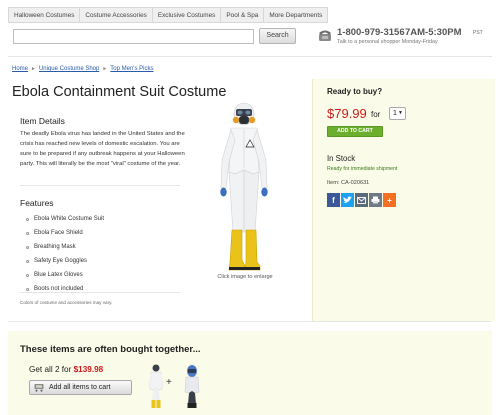 The image size is (500, 415). Describe the element at coordinates (187, 15) in the screenshot. I see `nav-tab-exclusive-costumes: Exclusive Costumes` at that location.